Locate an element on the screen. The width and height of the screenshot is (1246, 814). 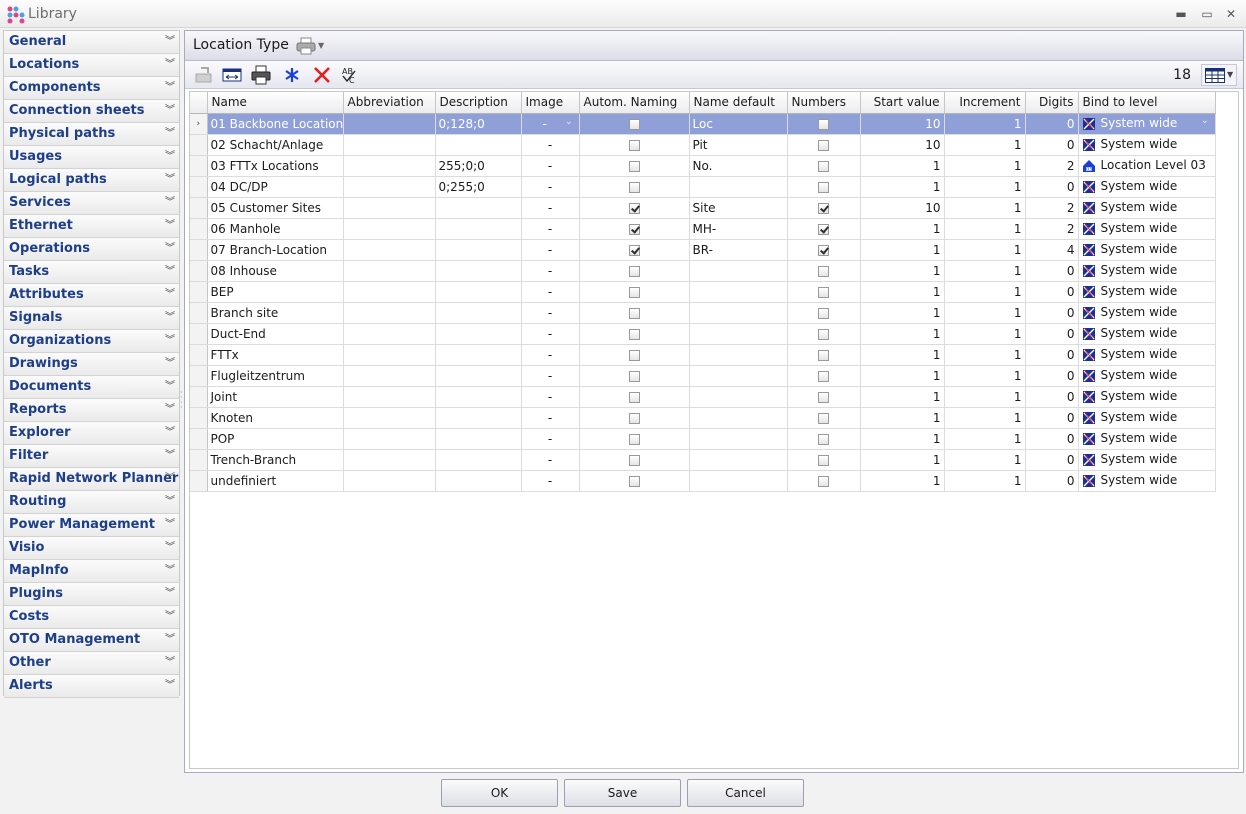
sidebar-item-documents: Documents ︾ is located at coordinates (91, 387).